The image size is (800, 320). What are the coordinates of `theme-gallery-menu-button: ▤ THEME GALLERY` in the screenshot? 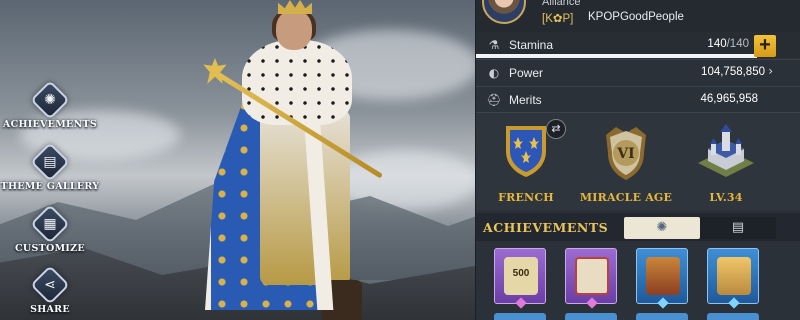 It's located at (50, 167).